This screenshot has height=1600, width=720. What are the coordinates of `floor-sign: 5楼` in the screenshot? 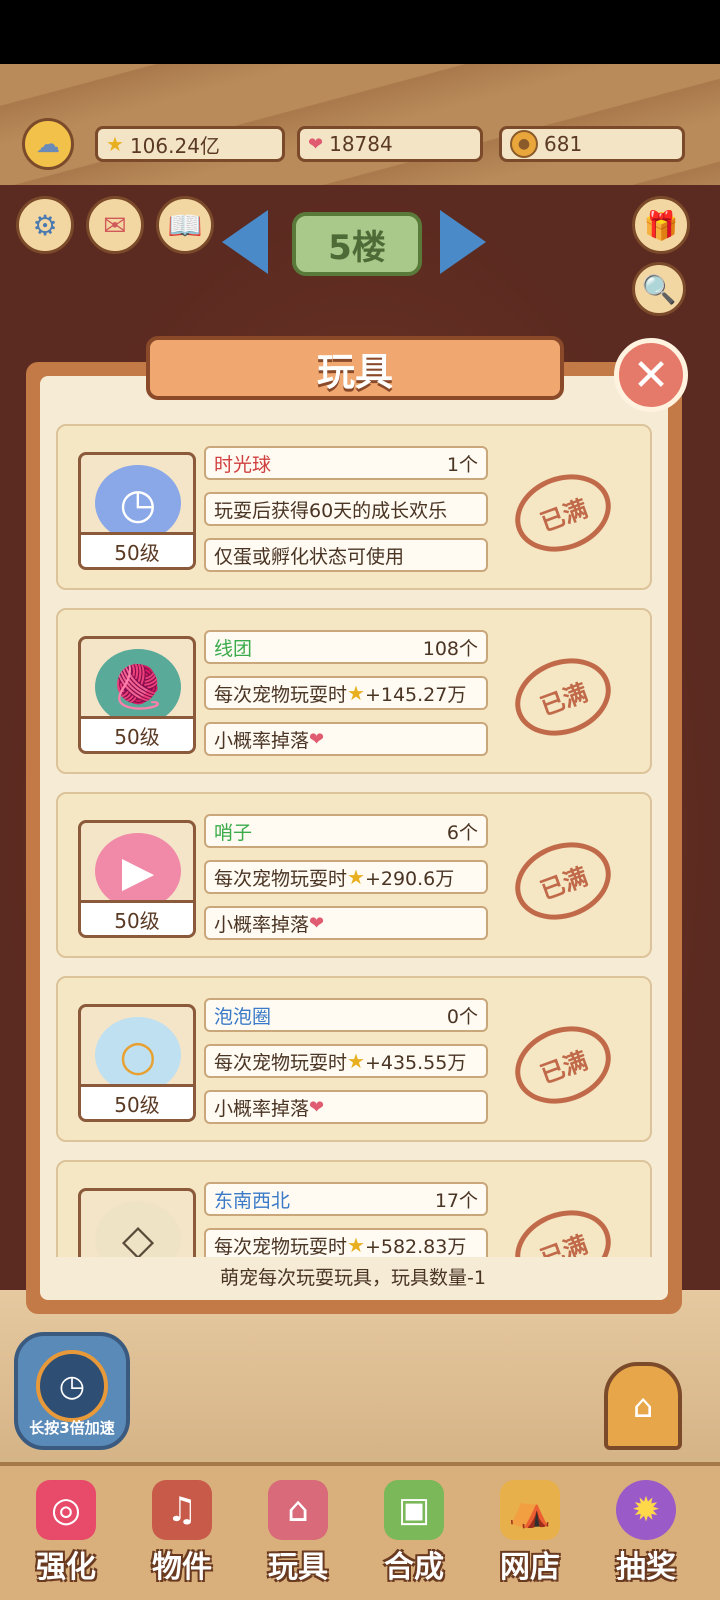 It's located at (357, 244).